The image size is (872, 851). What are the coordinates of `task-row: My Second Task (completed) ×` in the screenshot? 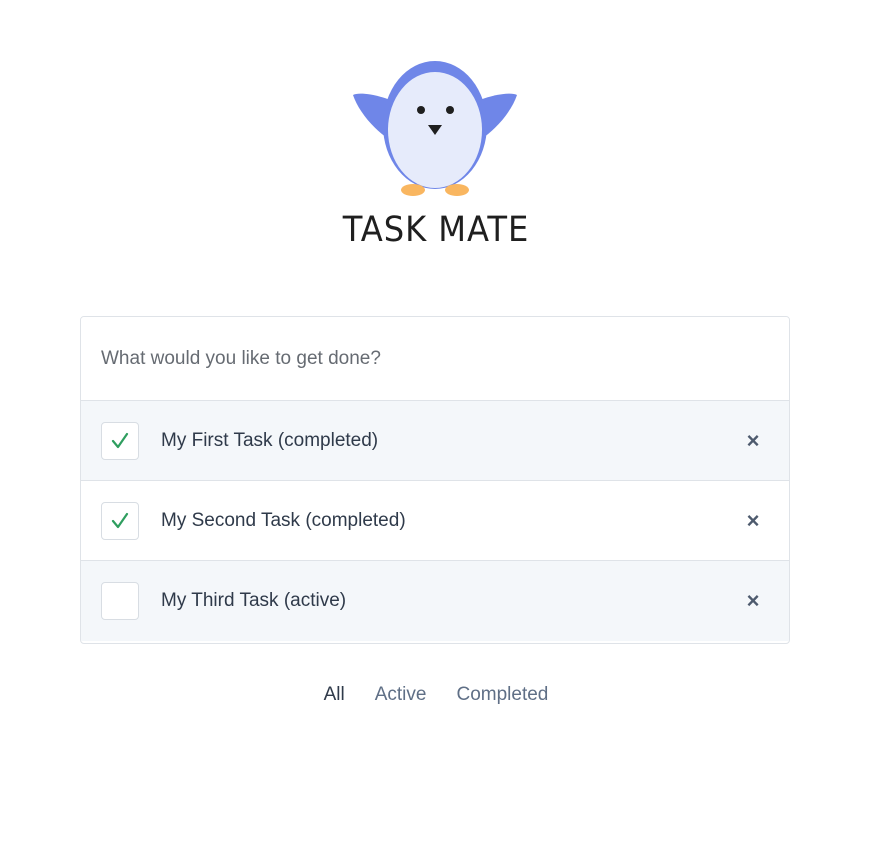 It's located at (435, 521).